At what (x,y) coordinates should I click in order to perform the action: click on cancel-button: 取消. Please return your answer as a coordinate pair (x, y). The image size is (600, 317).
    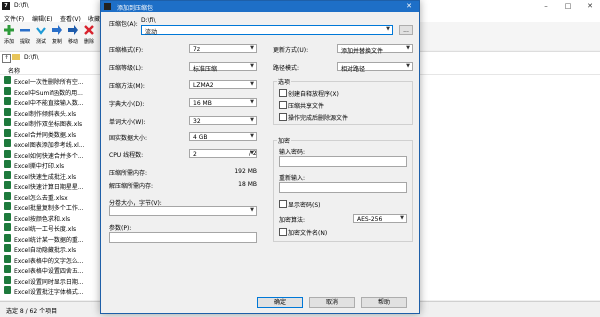
    Looking at the image, I should click on (332, 302).